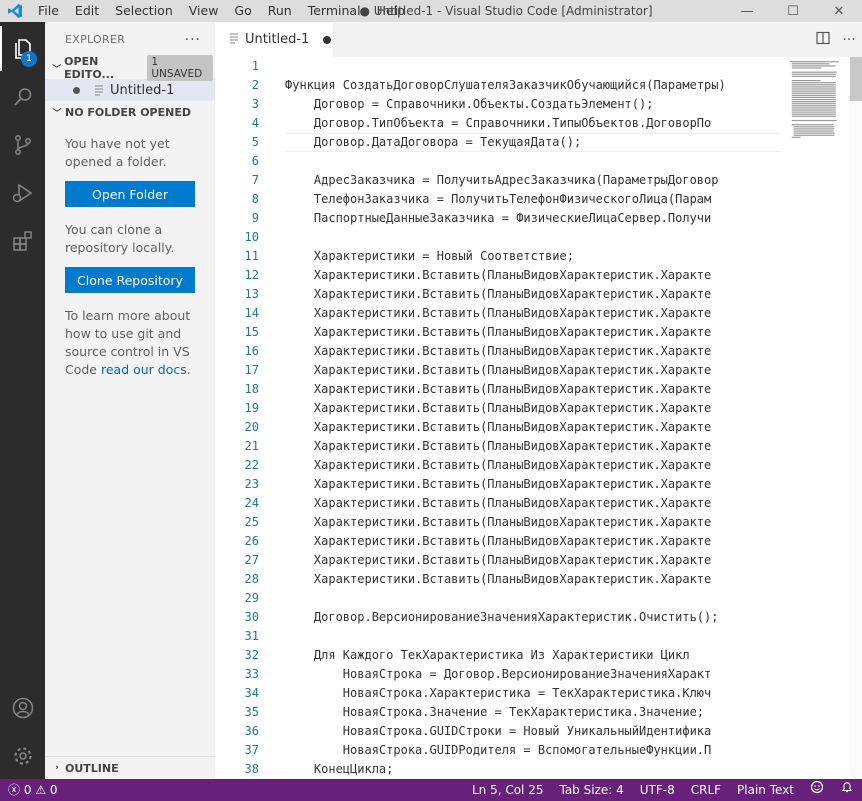  What do you see at coordinates (532, 256) in the screenshot?
I see `code-line: Характеристики = Новый Соответствие;` at bounding box center [532, 256].